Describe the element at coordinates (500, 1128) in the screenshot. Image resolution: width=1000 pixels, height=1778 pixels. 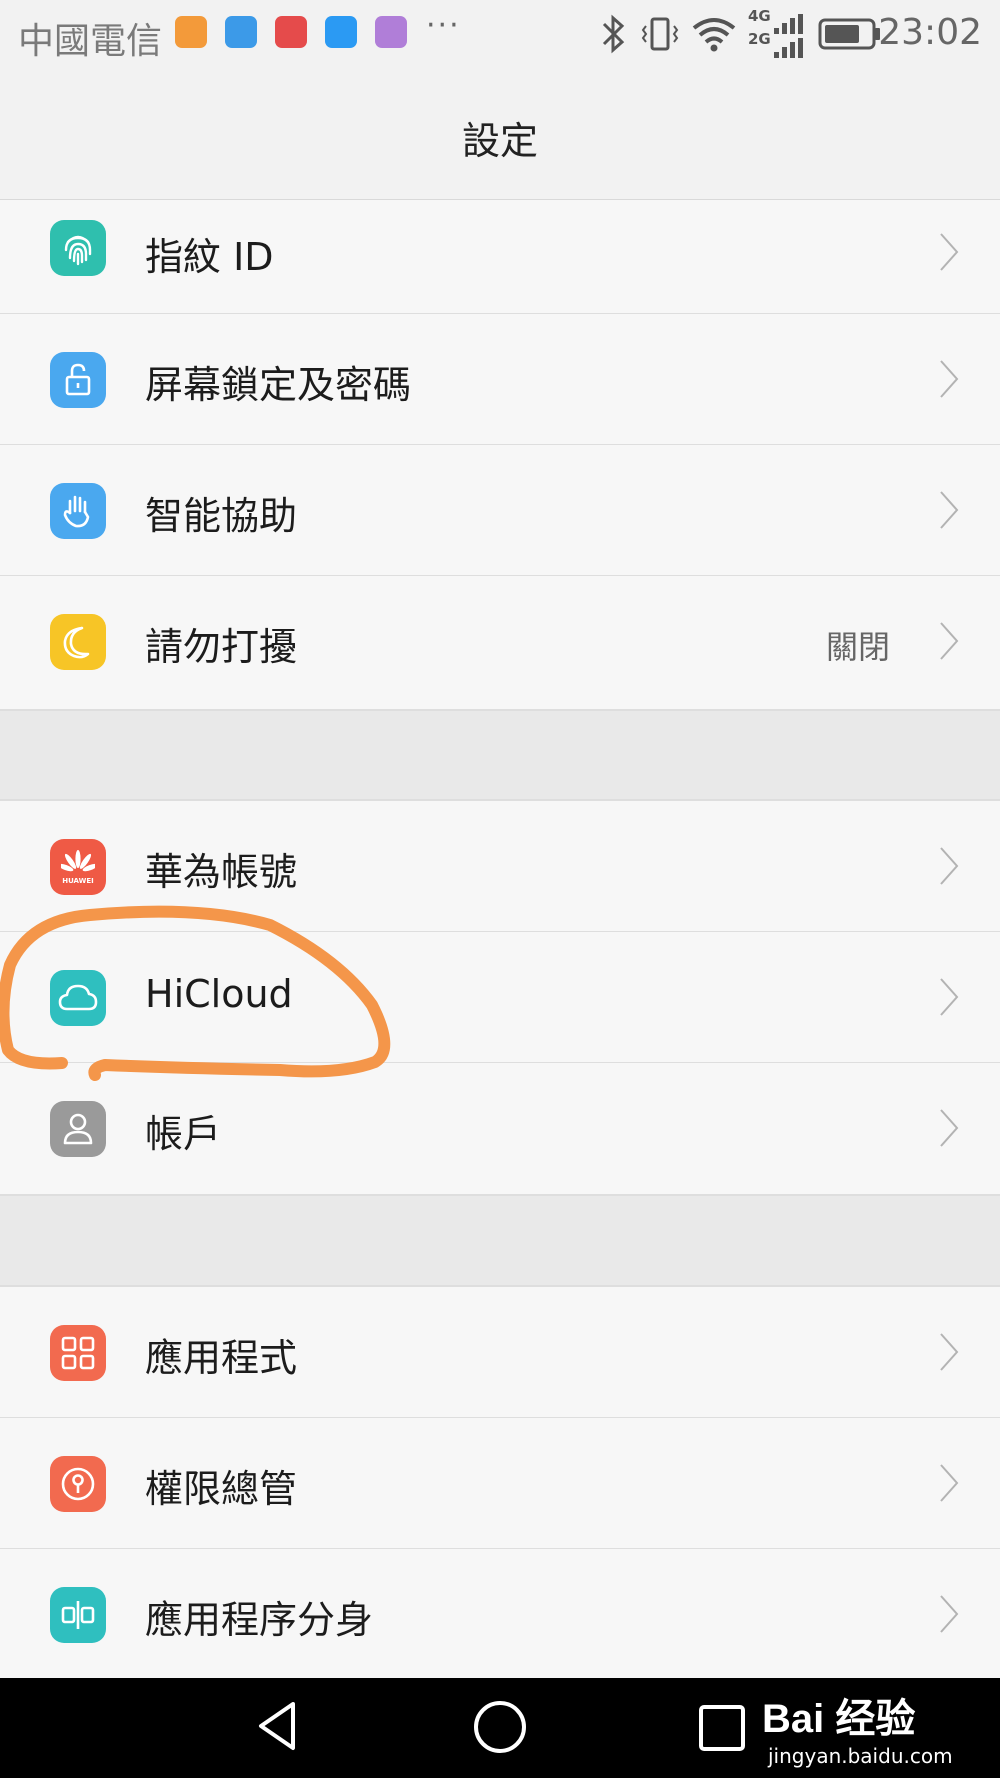
I see `settings-item-accounts: 帳戶` at that location.